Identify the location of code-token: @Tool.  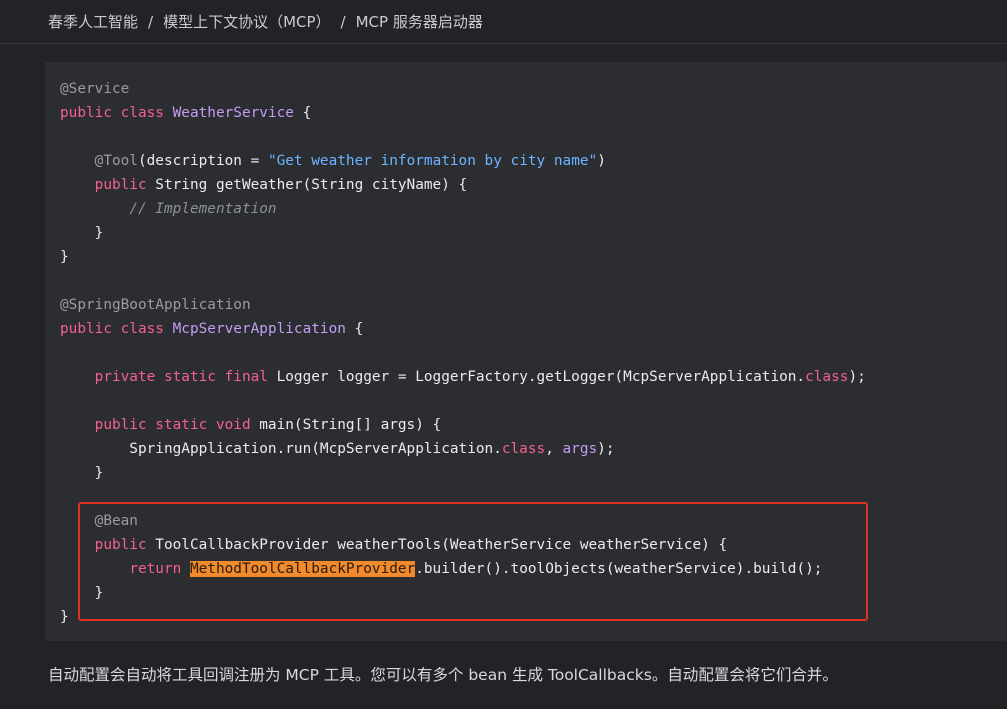
(116, 161).